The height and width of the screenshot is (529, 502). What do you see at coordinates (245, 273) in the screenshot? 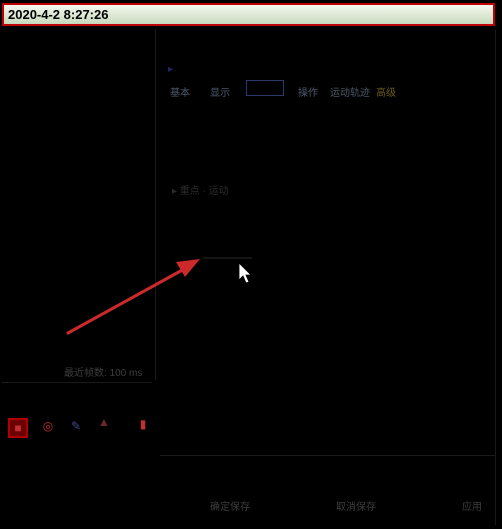
I see `mouse-cursor-icon` at bounding box center [245, 273].